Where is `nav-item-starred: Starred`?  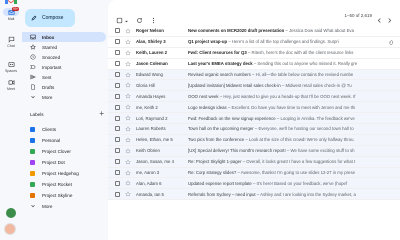
nav-item-starred: Starred is located at coordinates (64, 47).